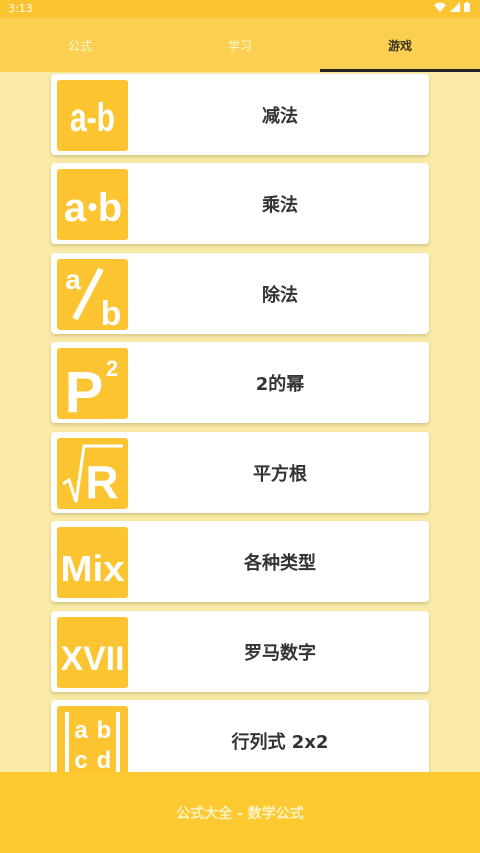  What do you see at coordinates (400, 70) in the screenshot?
I see `active-tab-indicator` at bounding box center [400, 70].